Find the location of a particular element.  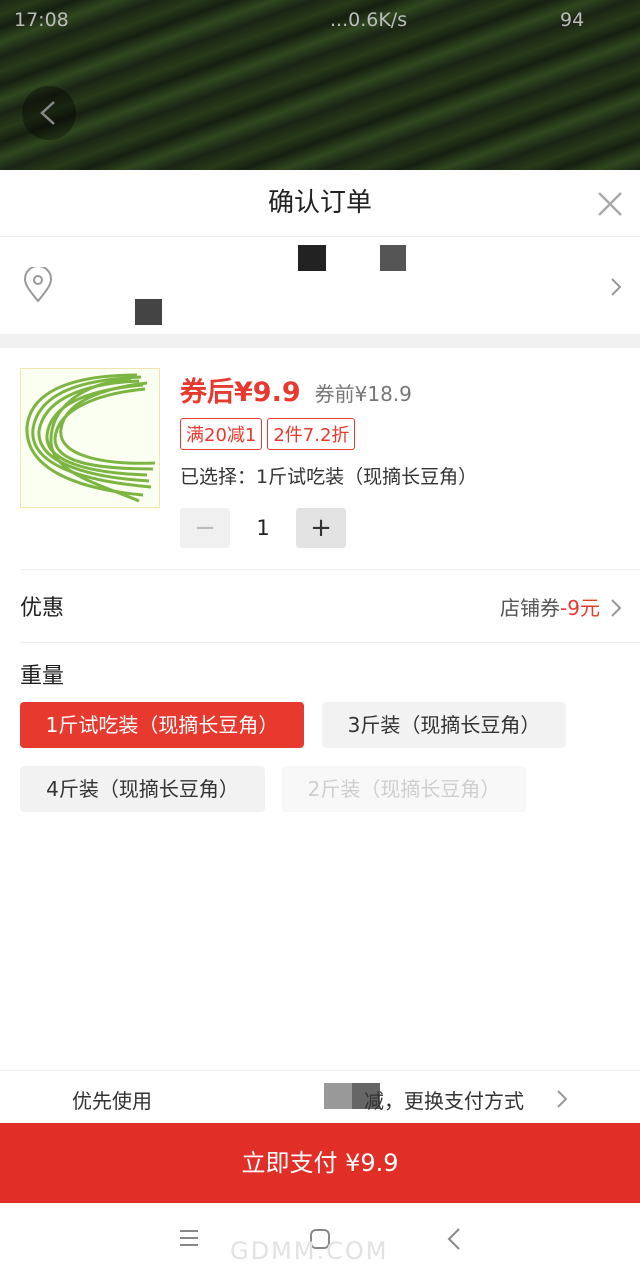

price-after-coupon: 券后¥9.9 is located at coordinates (240, 392).